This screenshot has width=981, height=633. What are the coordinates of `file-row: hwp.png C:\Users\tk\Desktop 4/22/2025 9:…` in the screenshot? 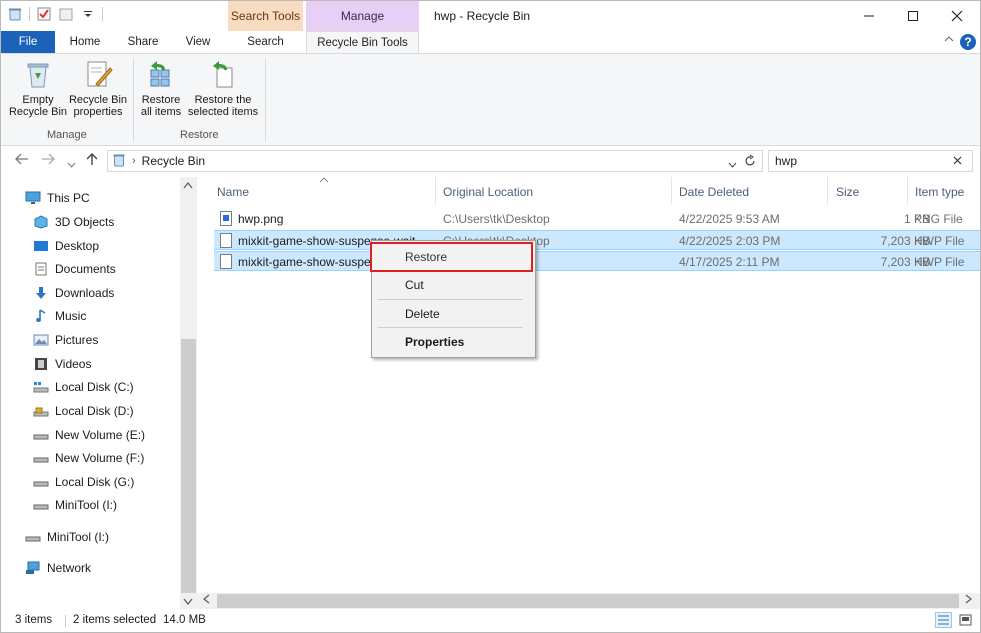 It's located at (597, 219).